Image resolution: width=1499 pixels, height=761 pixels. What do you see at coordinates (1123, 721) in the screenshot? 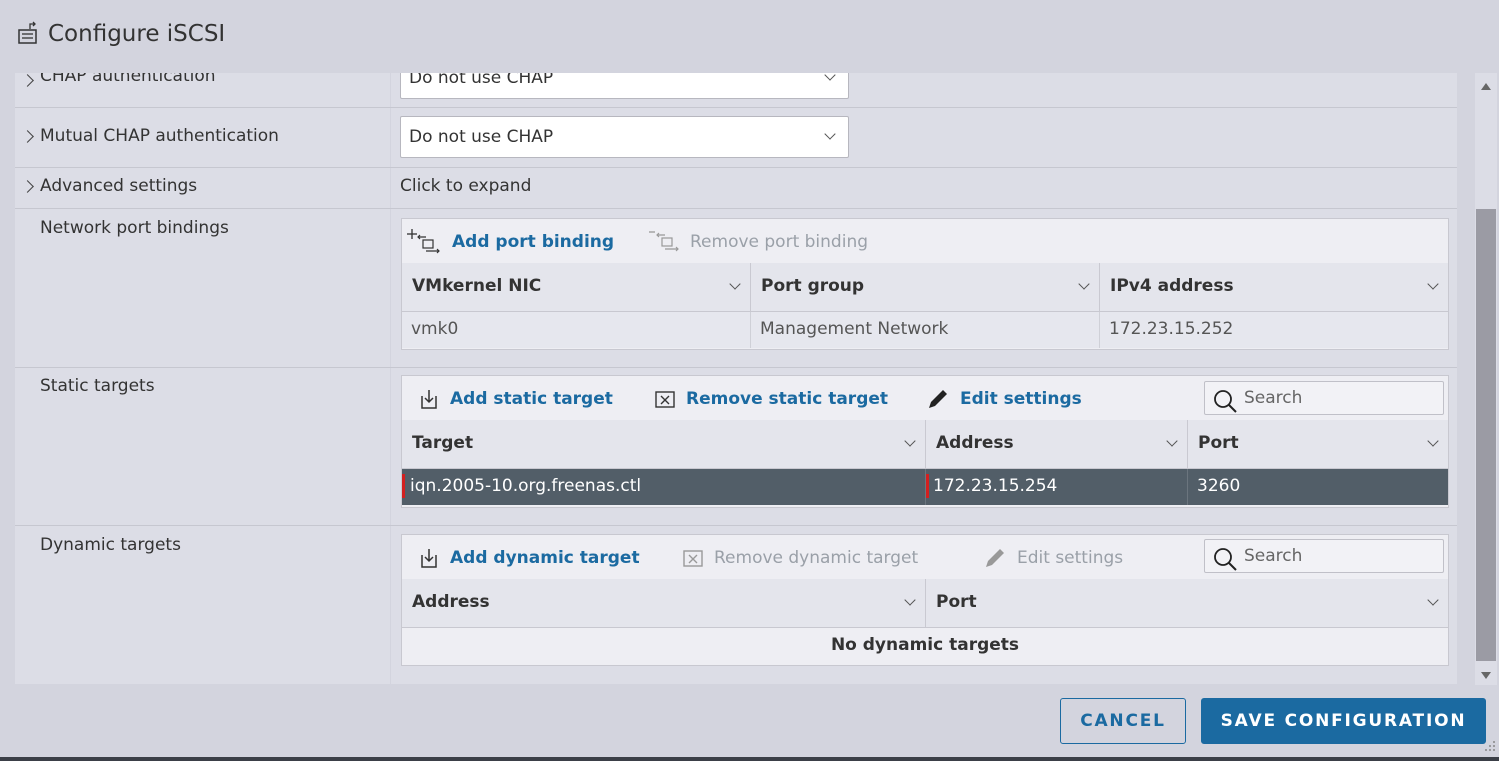
I see `cancel-button: CANCEL` at bounding box center [1123, 721].